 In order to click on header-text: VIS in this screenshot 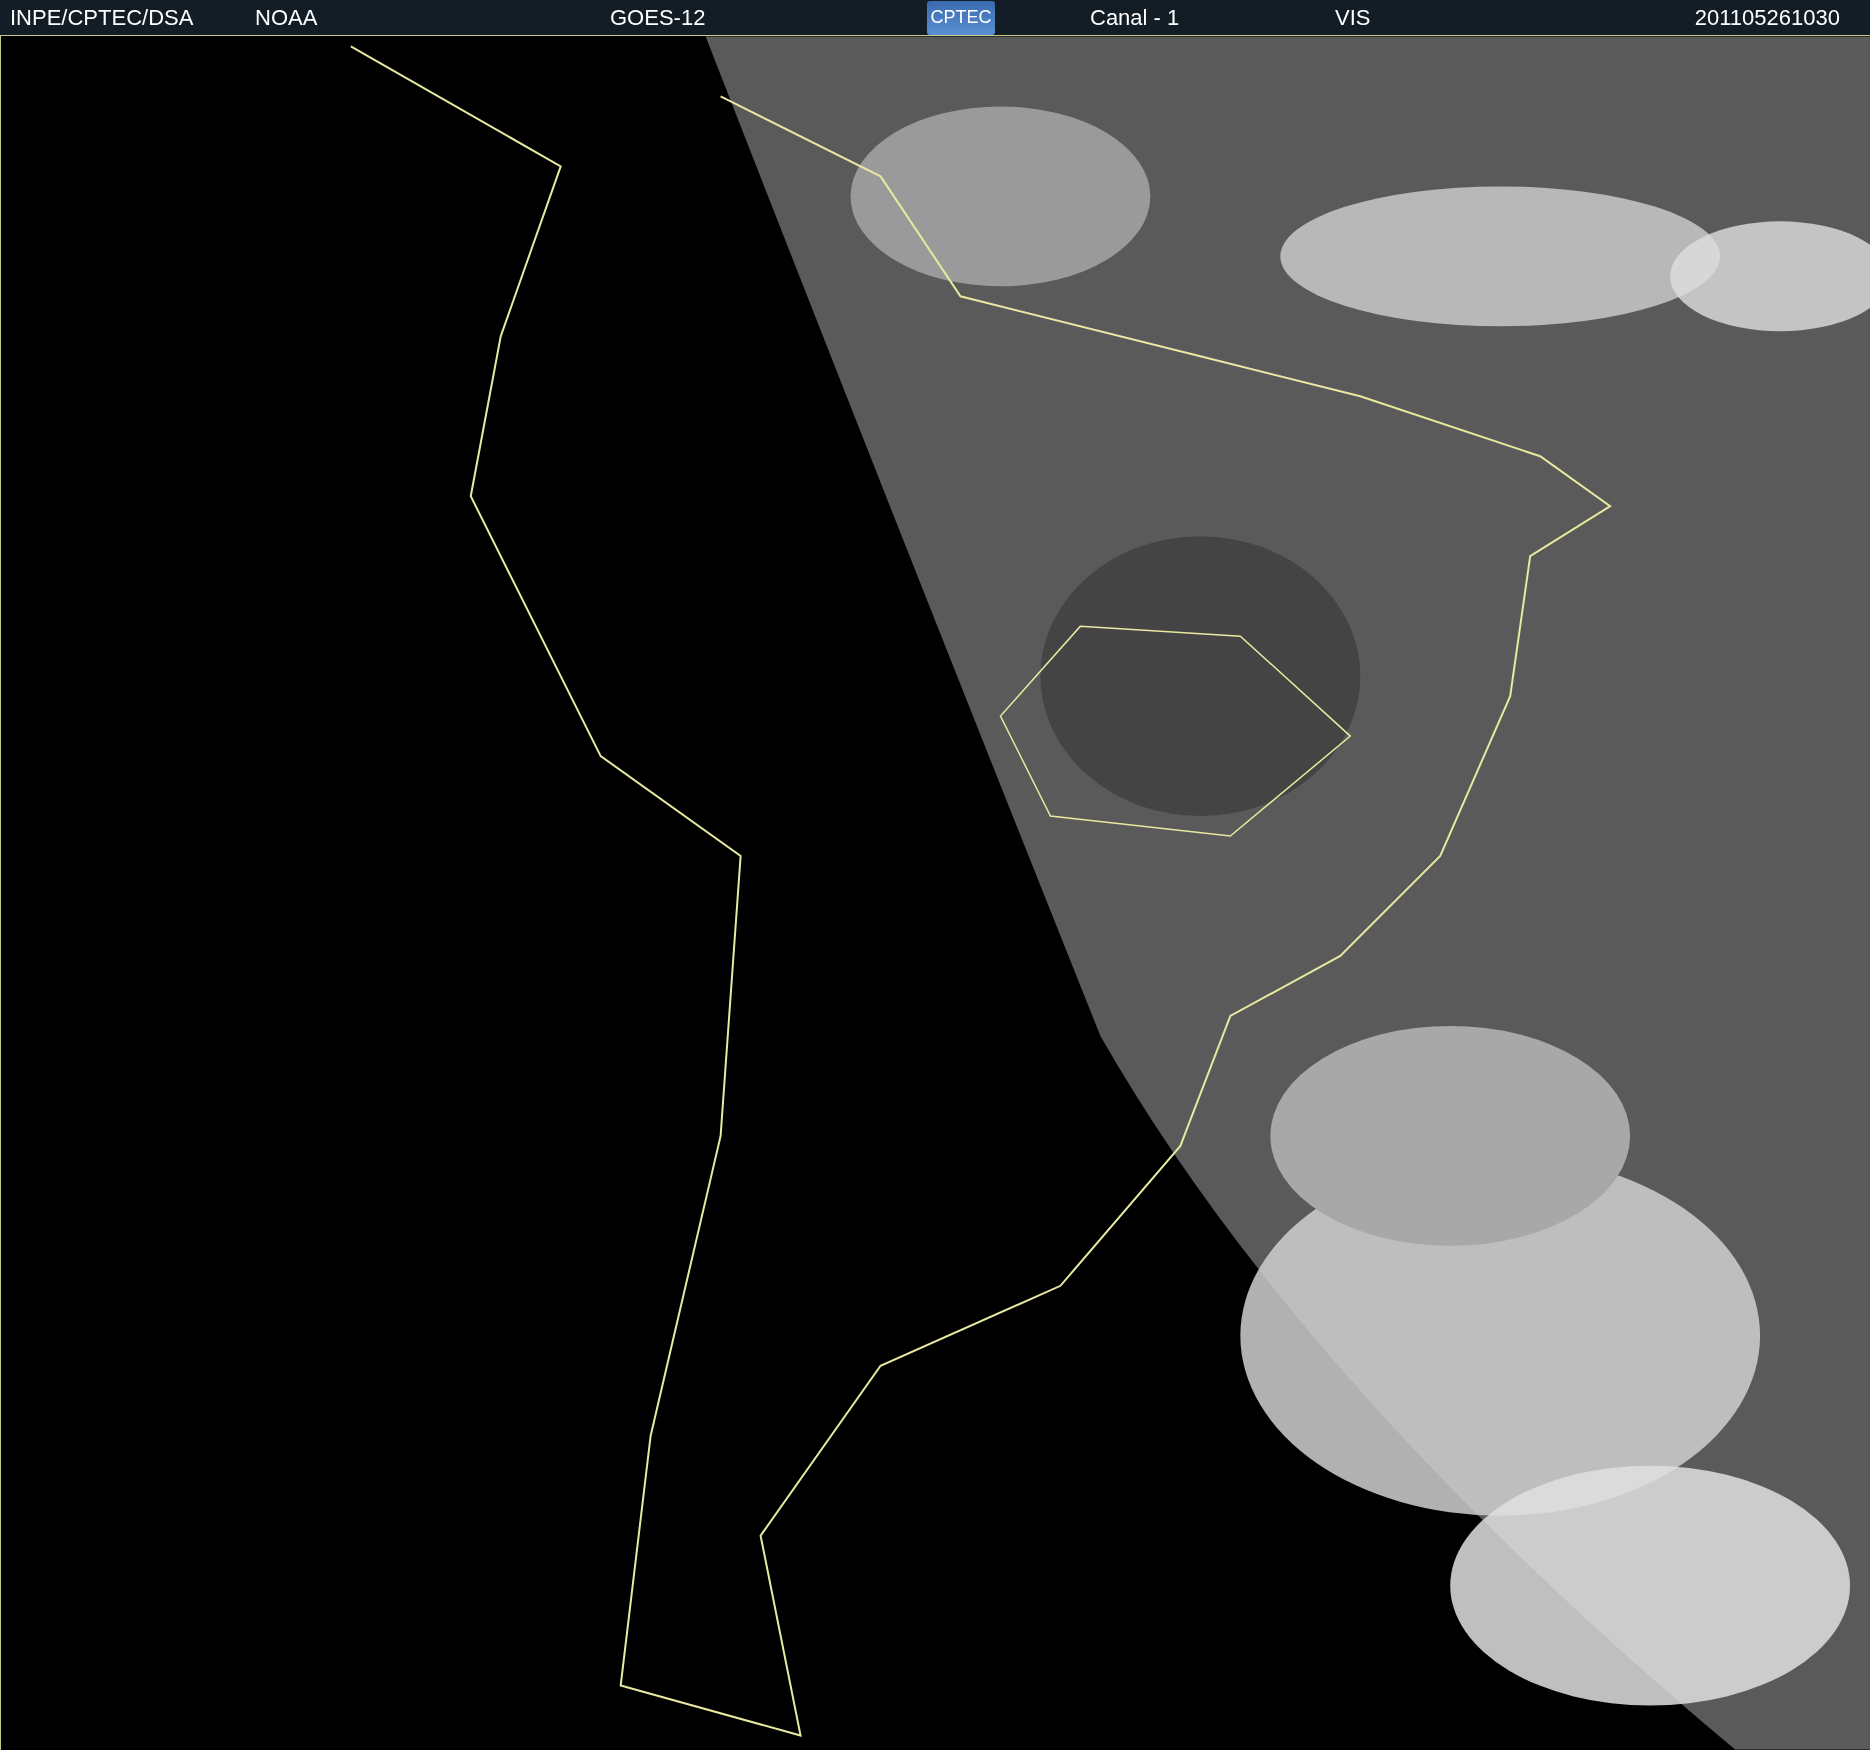, I will do `click(1353, 17)`.